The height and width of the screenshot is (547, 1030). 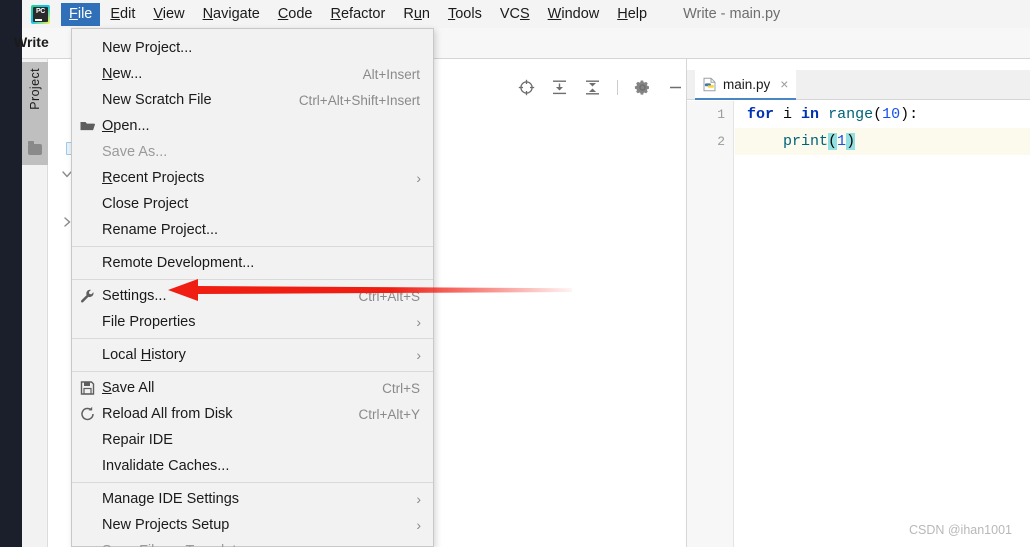 I want to click on menu-item-close-project: Close Project, so click(x=252, y=204).